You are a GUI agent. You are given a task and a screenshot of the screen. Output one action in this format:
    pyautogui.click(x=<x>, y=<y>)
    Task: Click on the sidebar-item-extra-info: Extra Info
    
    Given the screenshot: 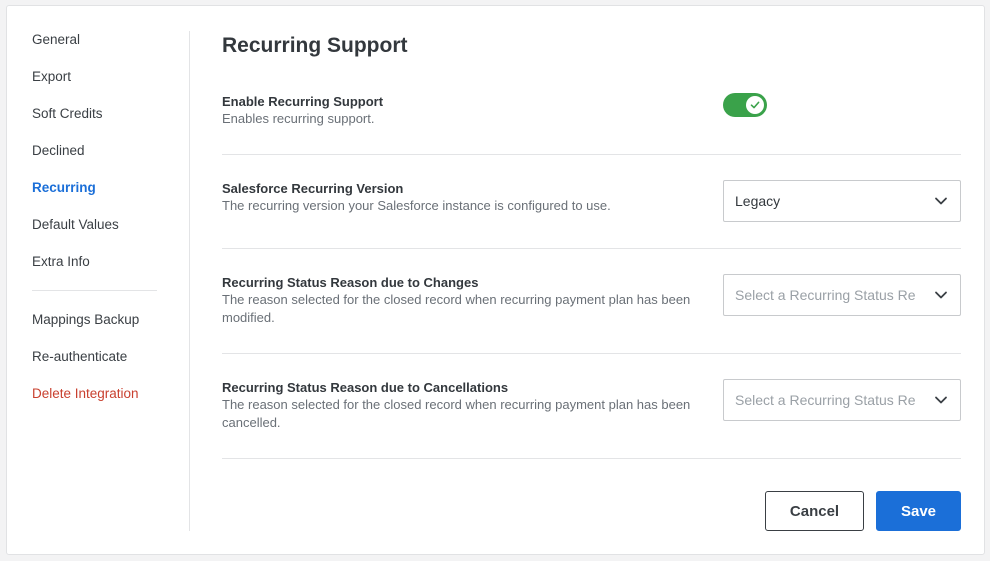 What is the action you would take?
    pyautogui.click(x=61, y=261)
    